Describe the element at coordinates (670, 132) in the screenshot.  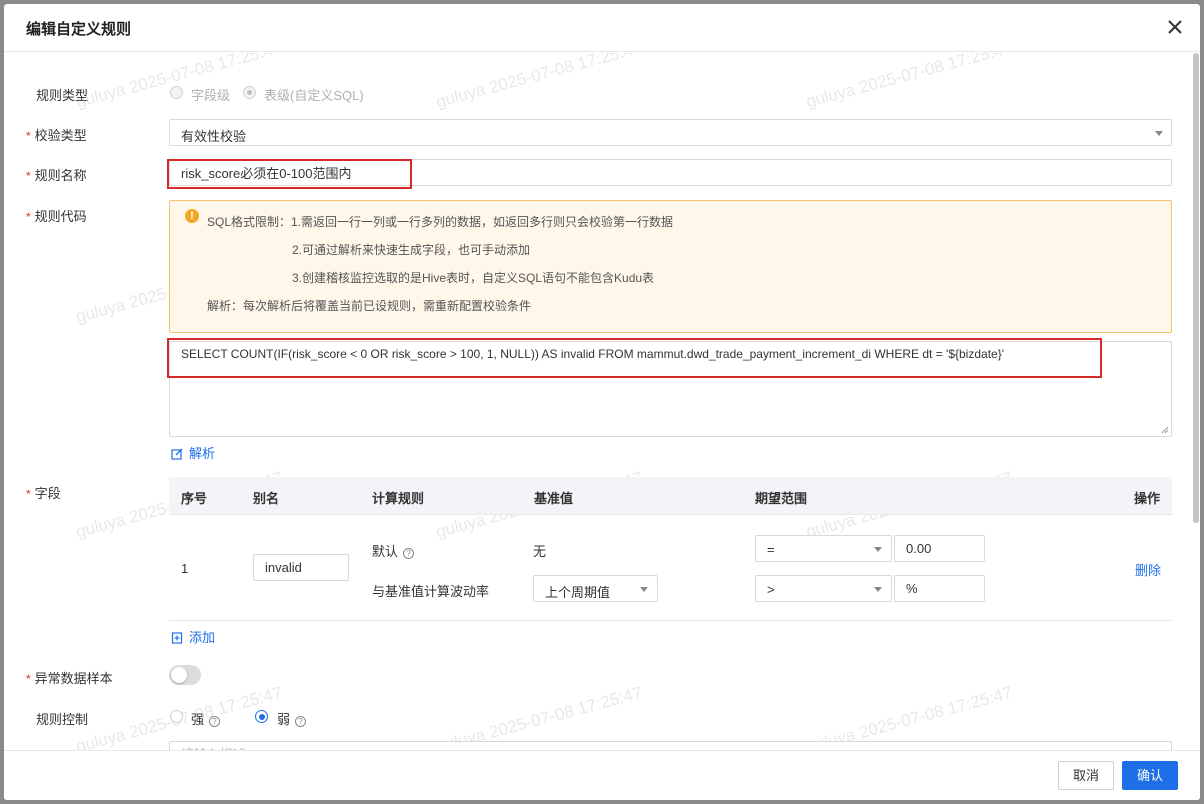
I see `check-type-select: 有效性校验` at that location.